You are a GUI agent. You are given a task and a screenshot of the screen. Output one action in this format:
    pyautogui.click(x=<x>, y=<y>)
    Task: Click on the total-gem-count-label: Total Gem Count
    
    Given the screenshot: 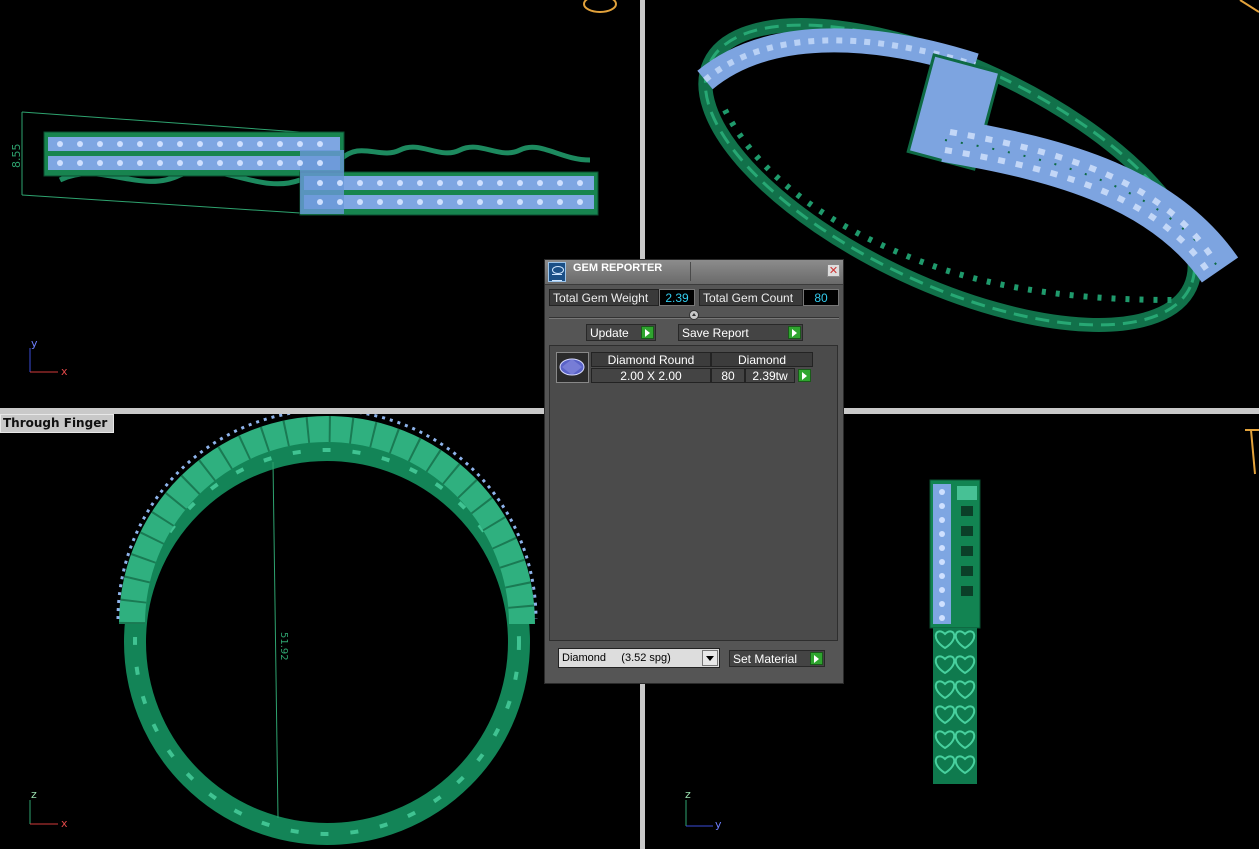 What is the action you would take?
    pyautogui.click(x=751, y=297)
    